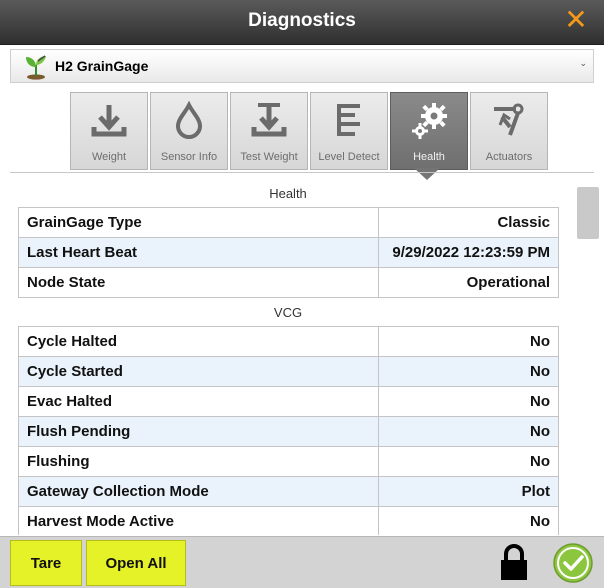  What do you see at coordinates (109, 157) in the screenshot?
I see `tab-label: Weight` at bounding box center [109, 157].